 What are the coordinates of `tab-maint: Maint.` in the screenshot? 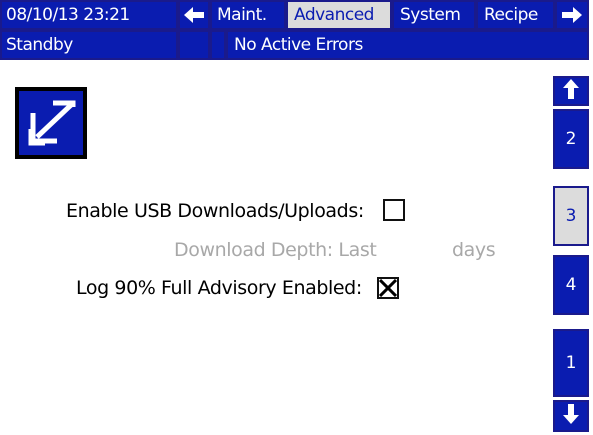 It's located at (248, 15).